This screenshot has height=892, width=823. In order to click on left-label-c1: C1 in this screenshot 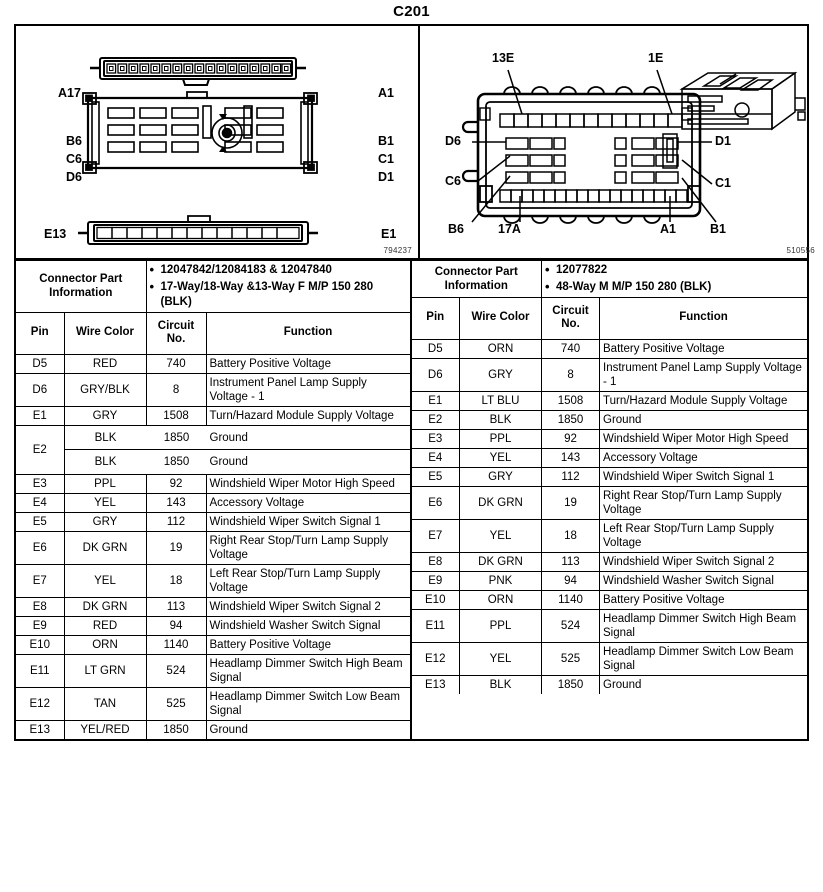, I will do `click(386, 159)`.